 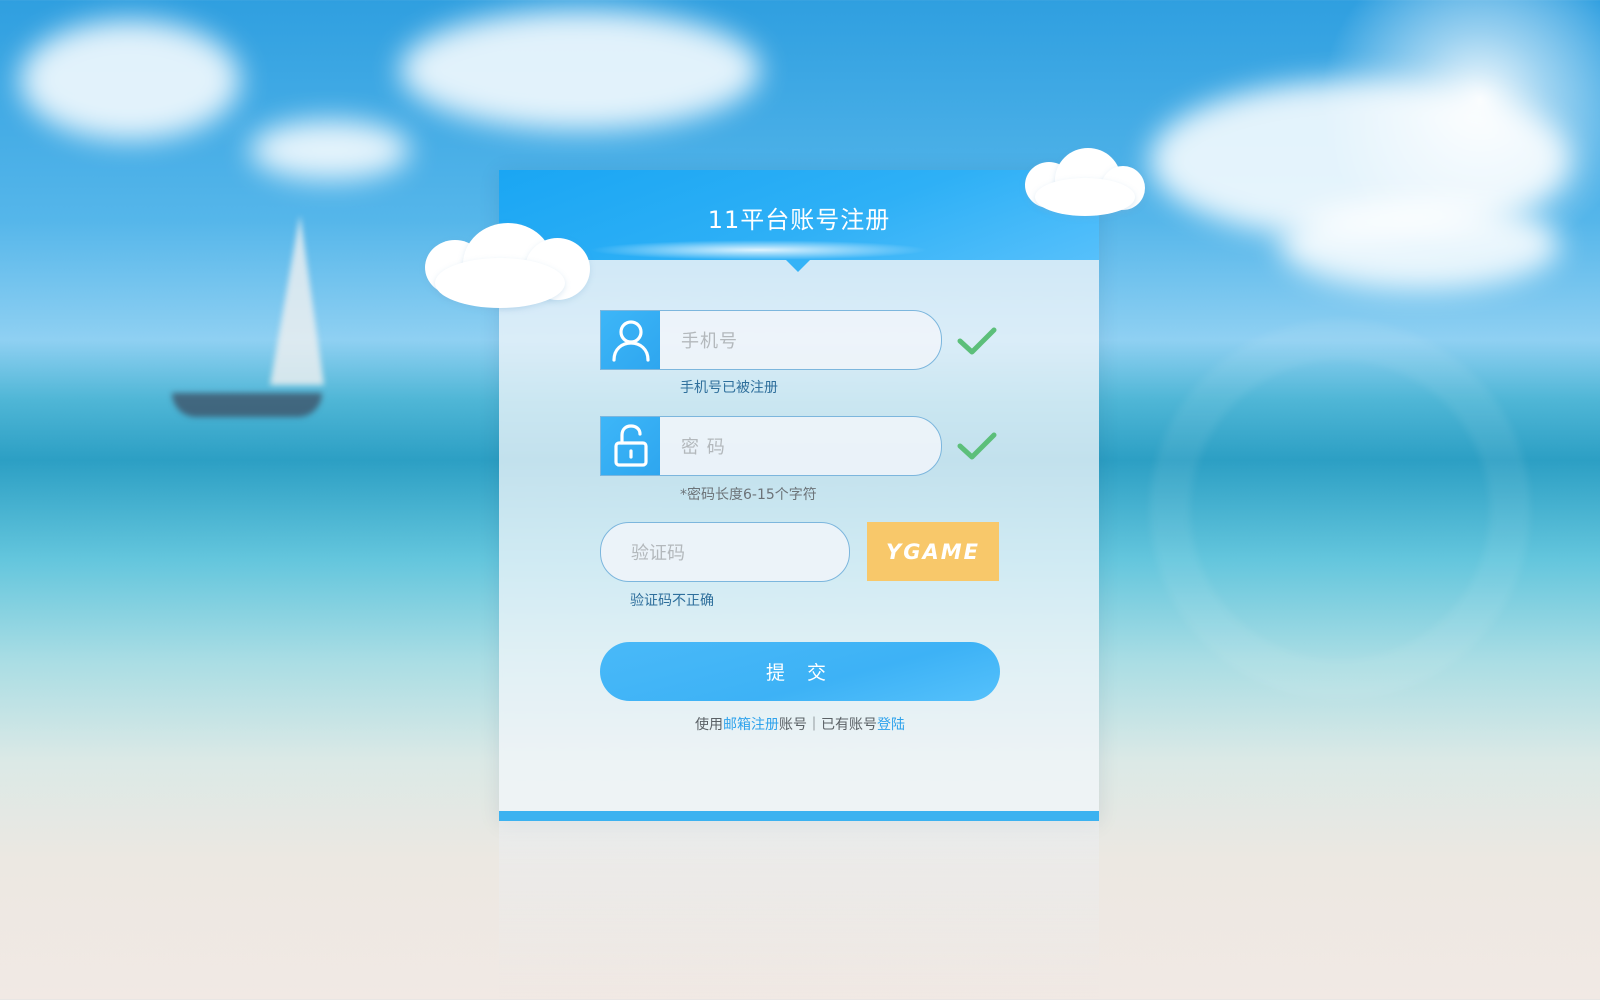 I want to click on password-valid-check-icon, so click(x=977, y=446).